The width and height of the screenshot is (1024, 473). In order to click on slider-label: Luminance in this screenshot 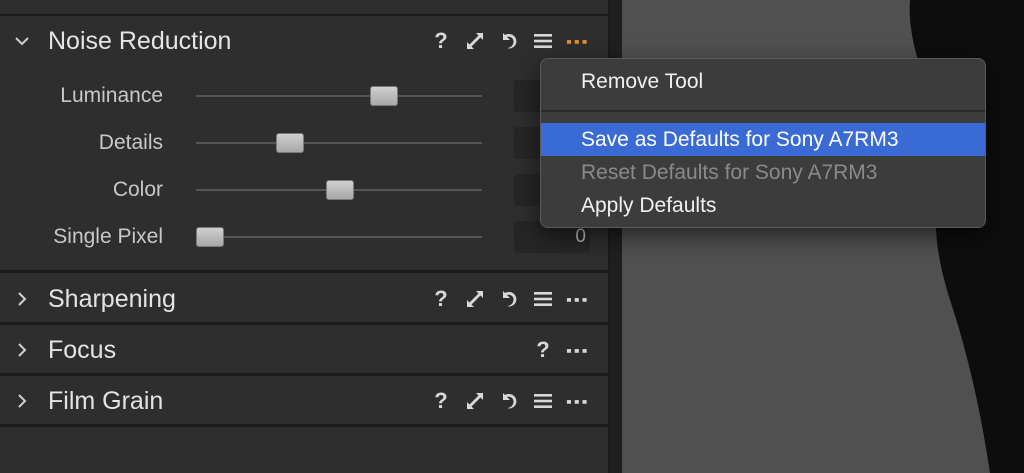, I will do `click(111, 95)`.